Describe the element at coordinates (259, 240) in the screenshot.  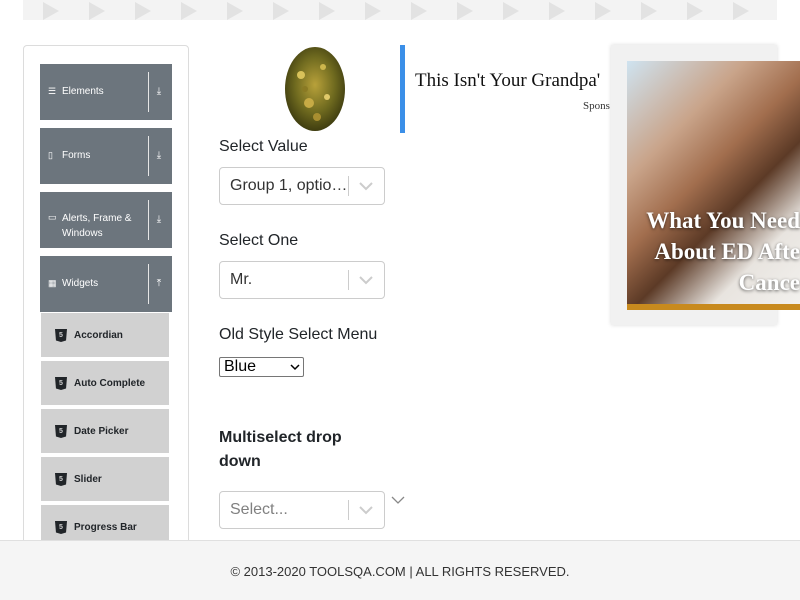
I see `select-one-label: Select One` at that location.